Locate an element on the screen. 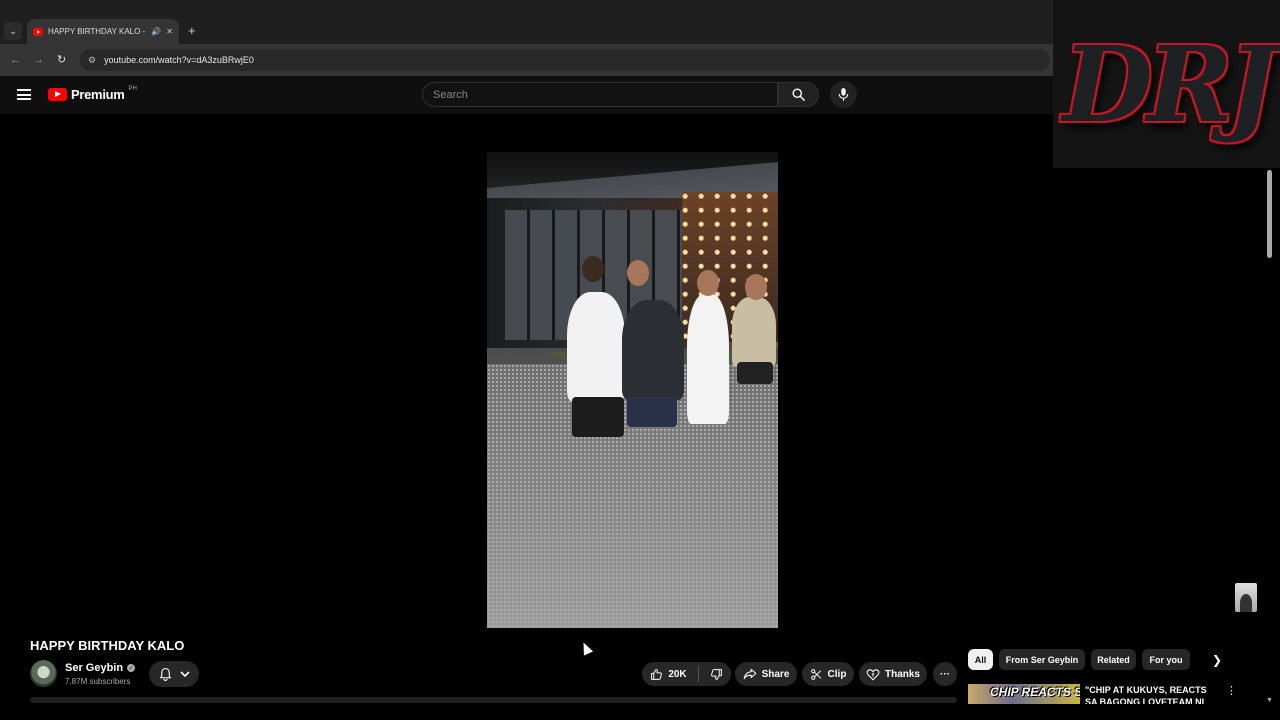 The image size is (1280, 720). tab-search-chevron-icon: ⌄ is located at coordinates (13, 31).